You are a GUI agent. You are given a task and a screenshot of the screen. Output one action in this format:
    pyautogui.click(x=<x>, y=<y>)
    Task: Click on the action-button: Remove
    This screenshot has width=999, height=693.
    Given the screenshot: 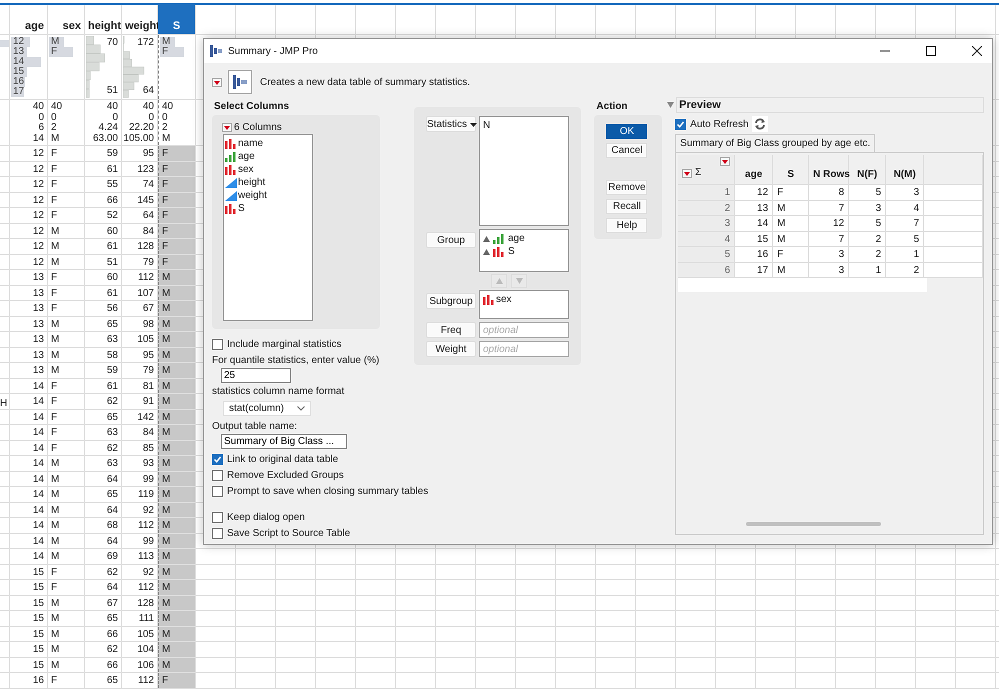 What is the action you would take?
    pyautogui.click(x=627, y=187)
    